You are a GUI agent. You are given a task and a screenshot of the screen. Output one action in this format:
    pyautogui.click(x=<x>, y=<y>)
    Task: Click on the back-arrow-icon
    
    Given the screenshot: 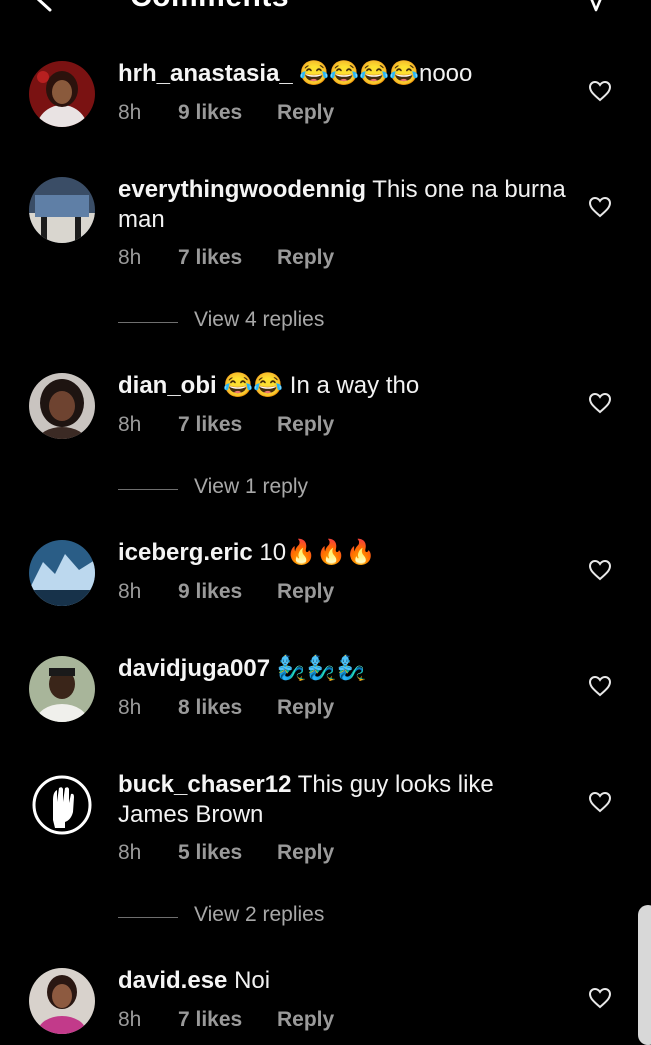 What is the action you would take?
    pyautogui.click(x=45, y=7)
    